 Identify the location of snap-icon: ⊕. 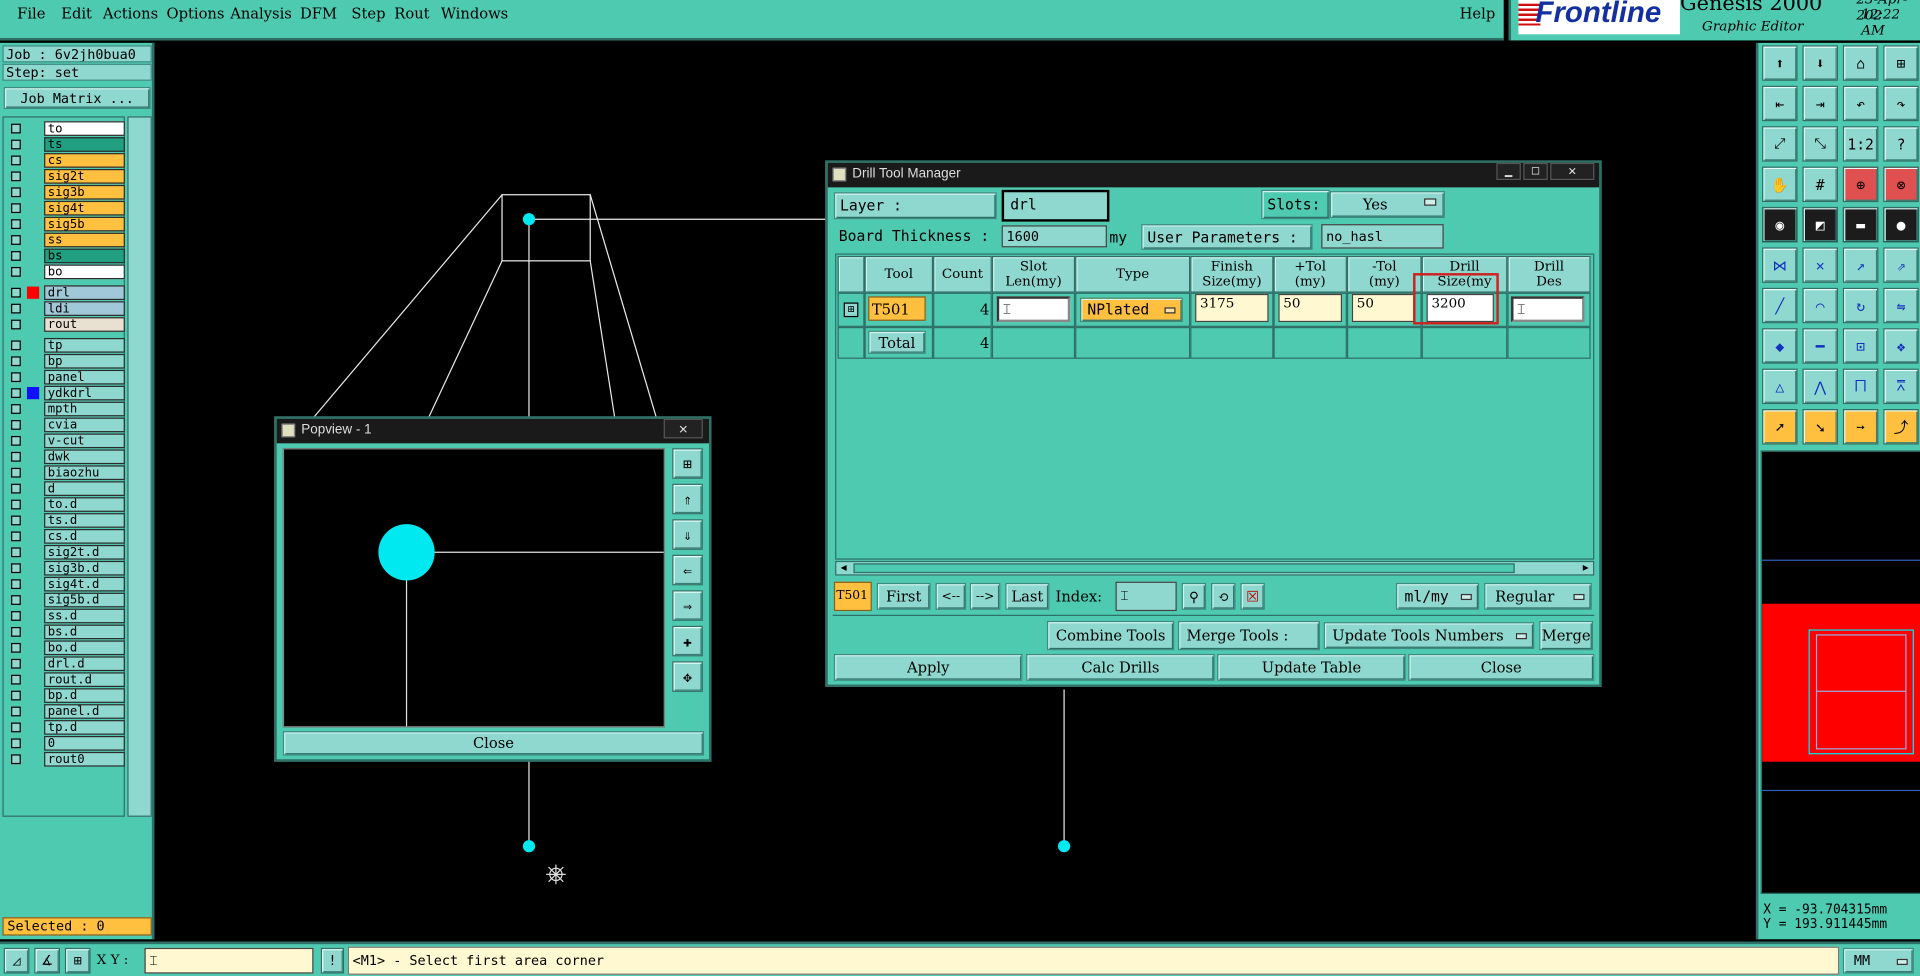
(1860, 184).